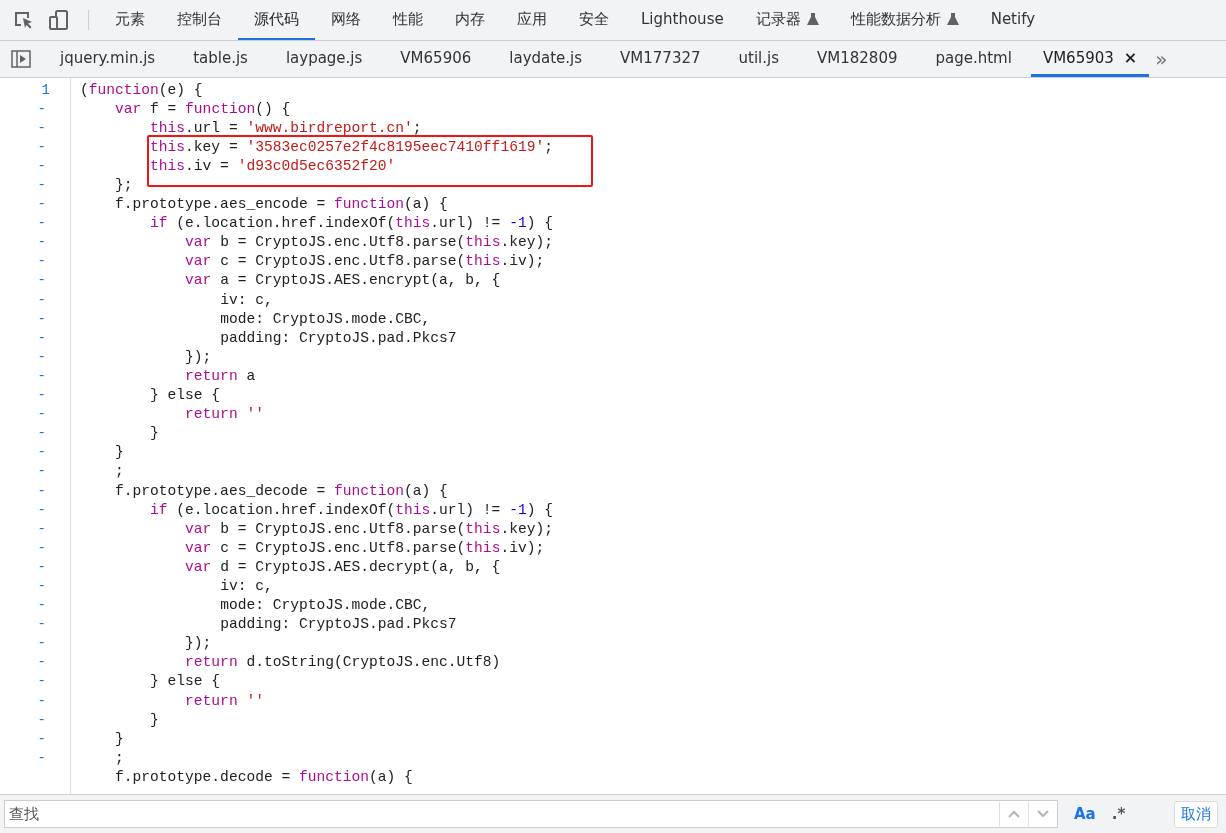 Image resolution: width=1226 pixels, height=833 pixels. Describe the element at coordinates (546, 59) in the screenshot. I see `file-tab: laydate.js` at that location.